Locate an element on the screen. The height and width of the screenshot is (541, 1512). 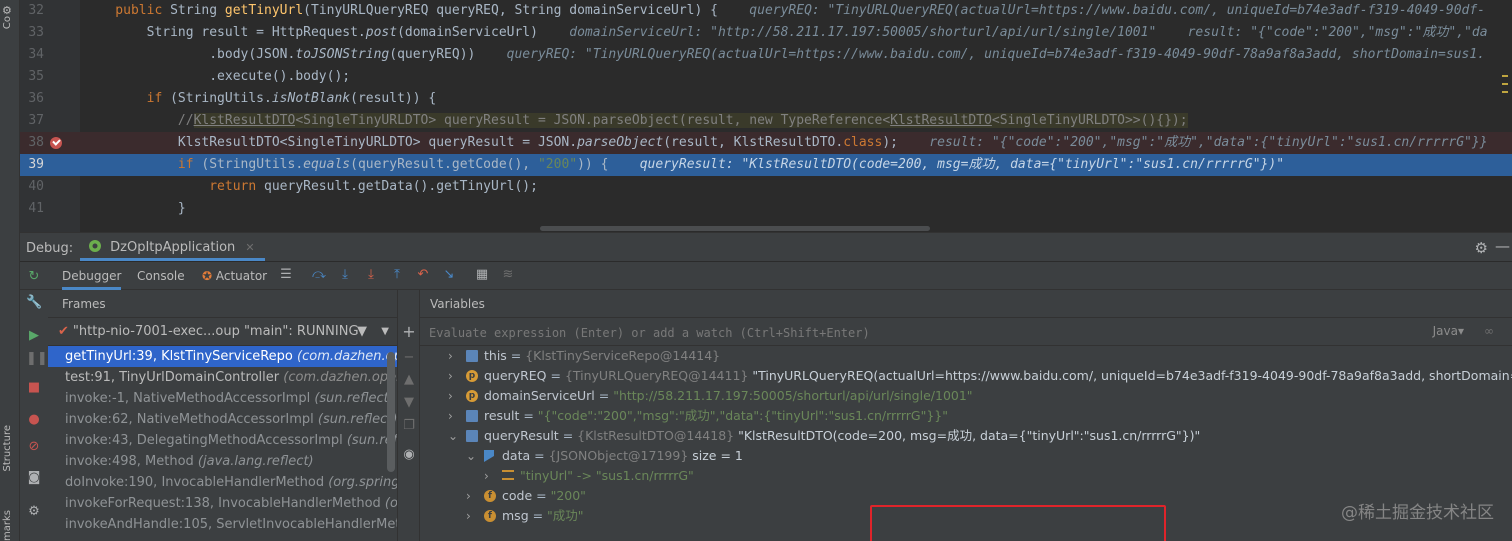
language-selector: Java▾ is located at coordinates (1448, 331).